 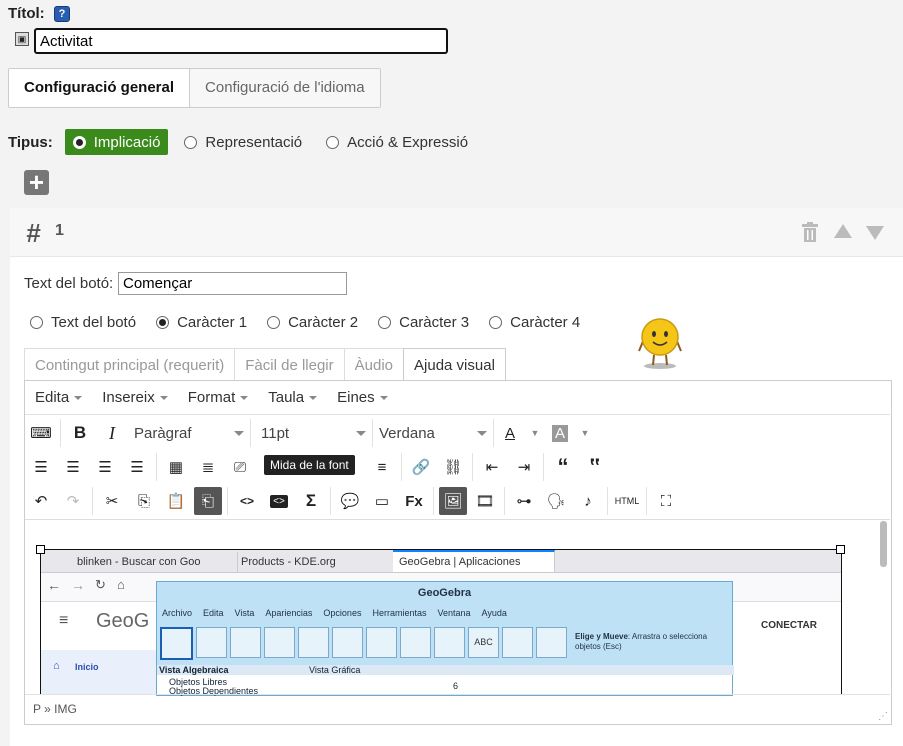 I want to click on tipus-radio-implicacio: Implicació, so click(x=116, y=142).